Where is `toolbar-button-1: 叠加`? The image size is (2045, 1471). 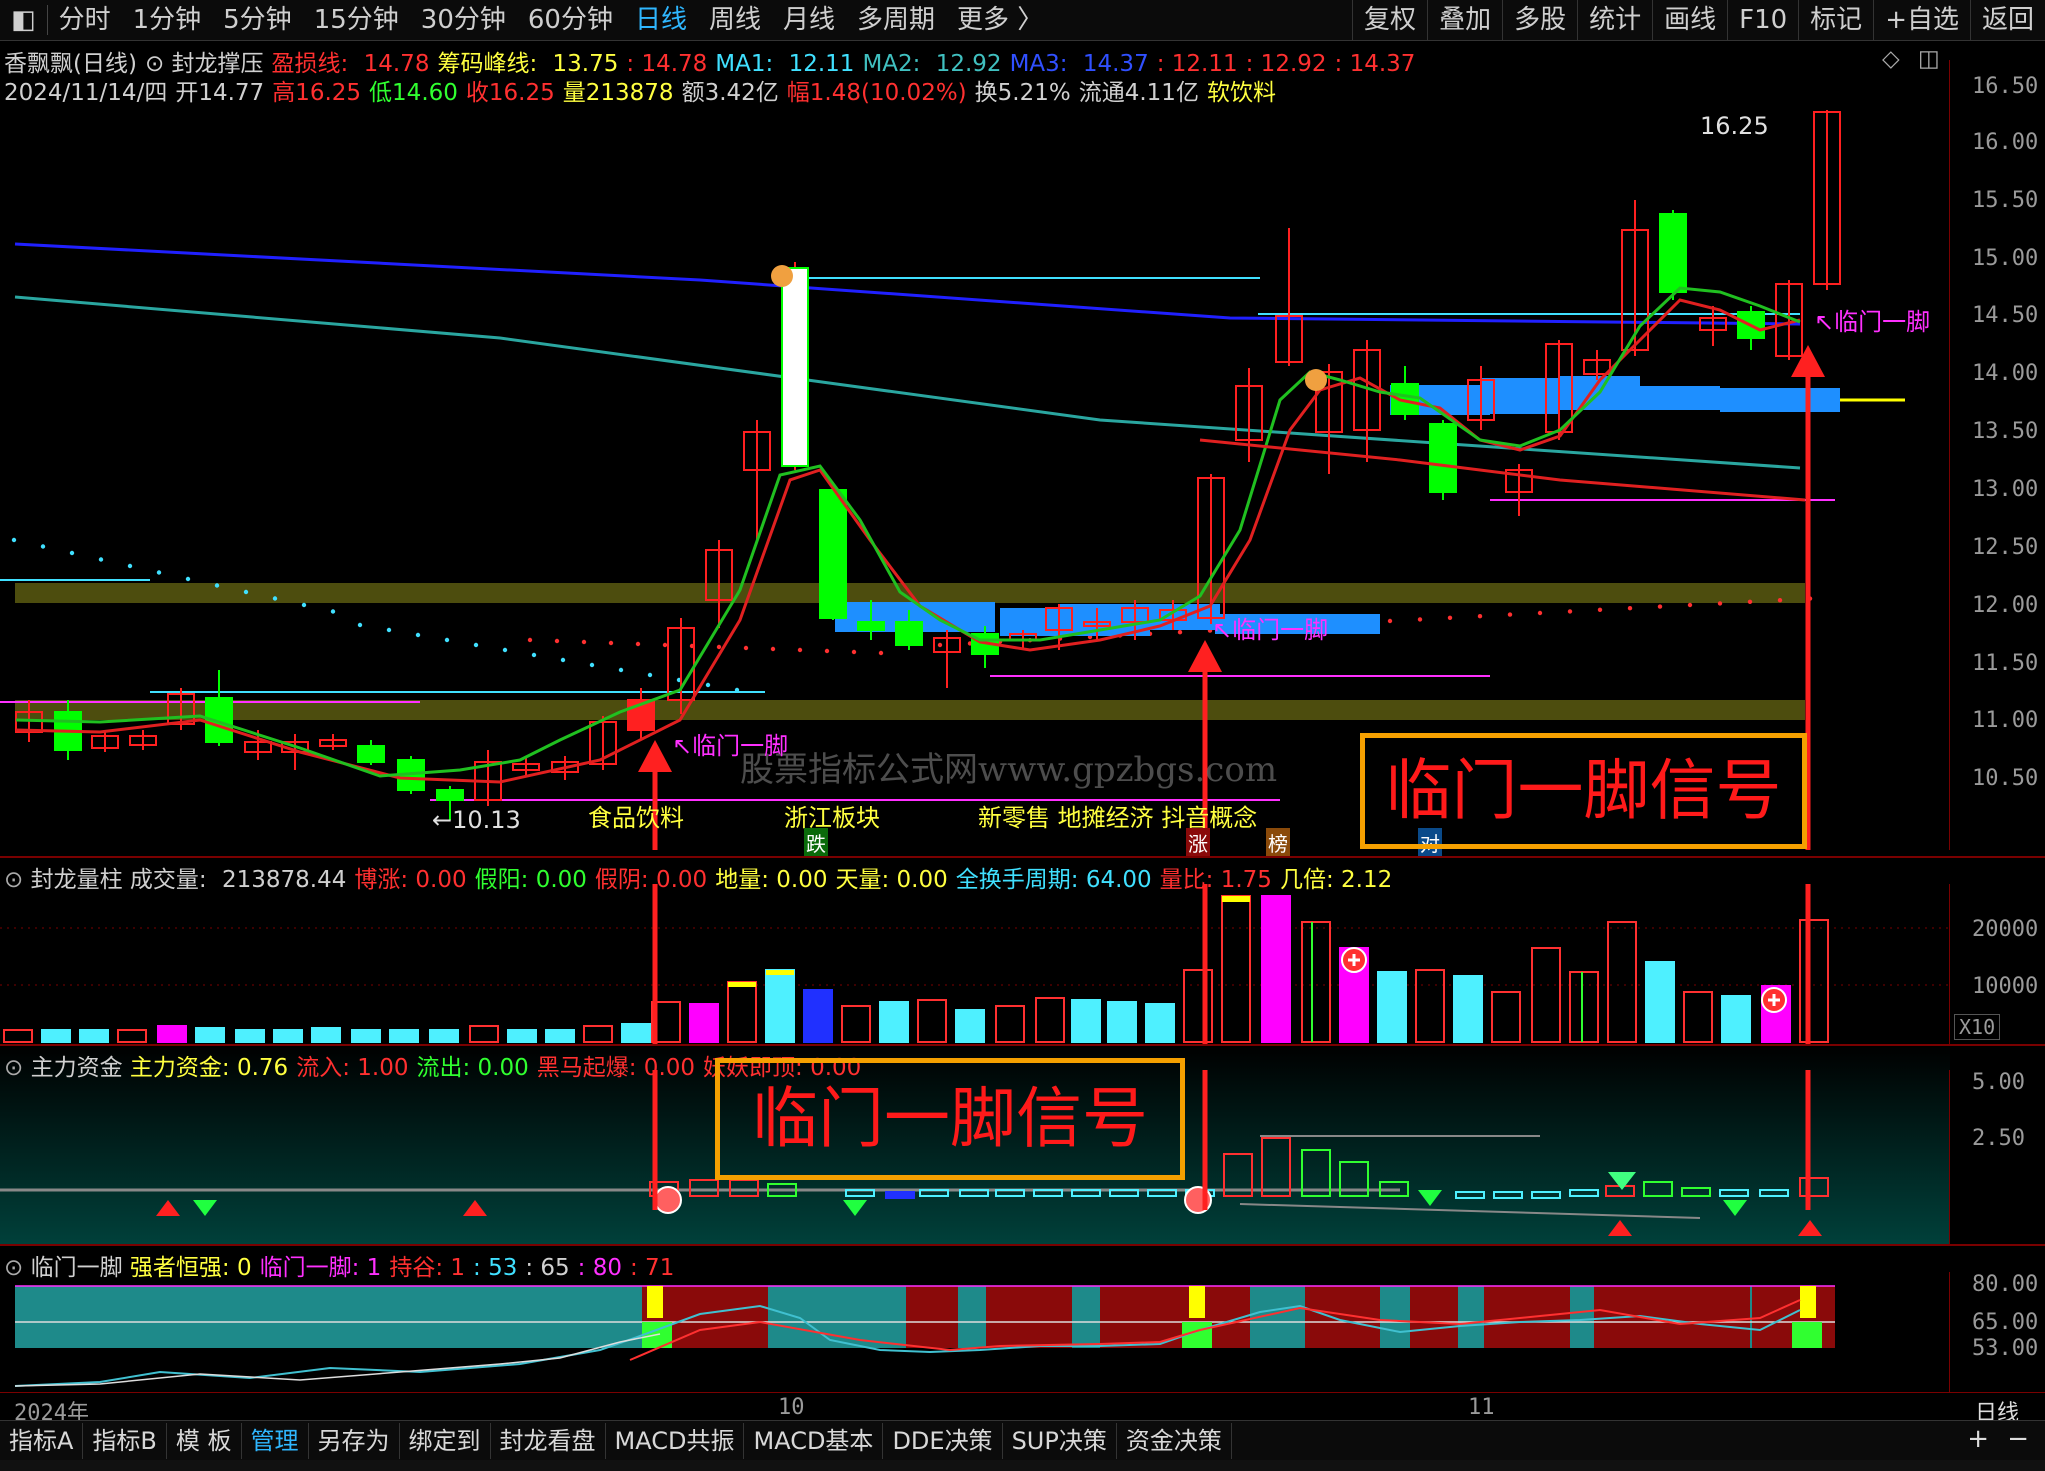 toolbar-button-1: 叠加 is located at coordinates (1464, 20).